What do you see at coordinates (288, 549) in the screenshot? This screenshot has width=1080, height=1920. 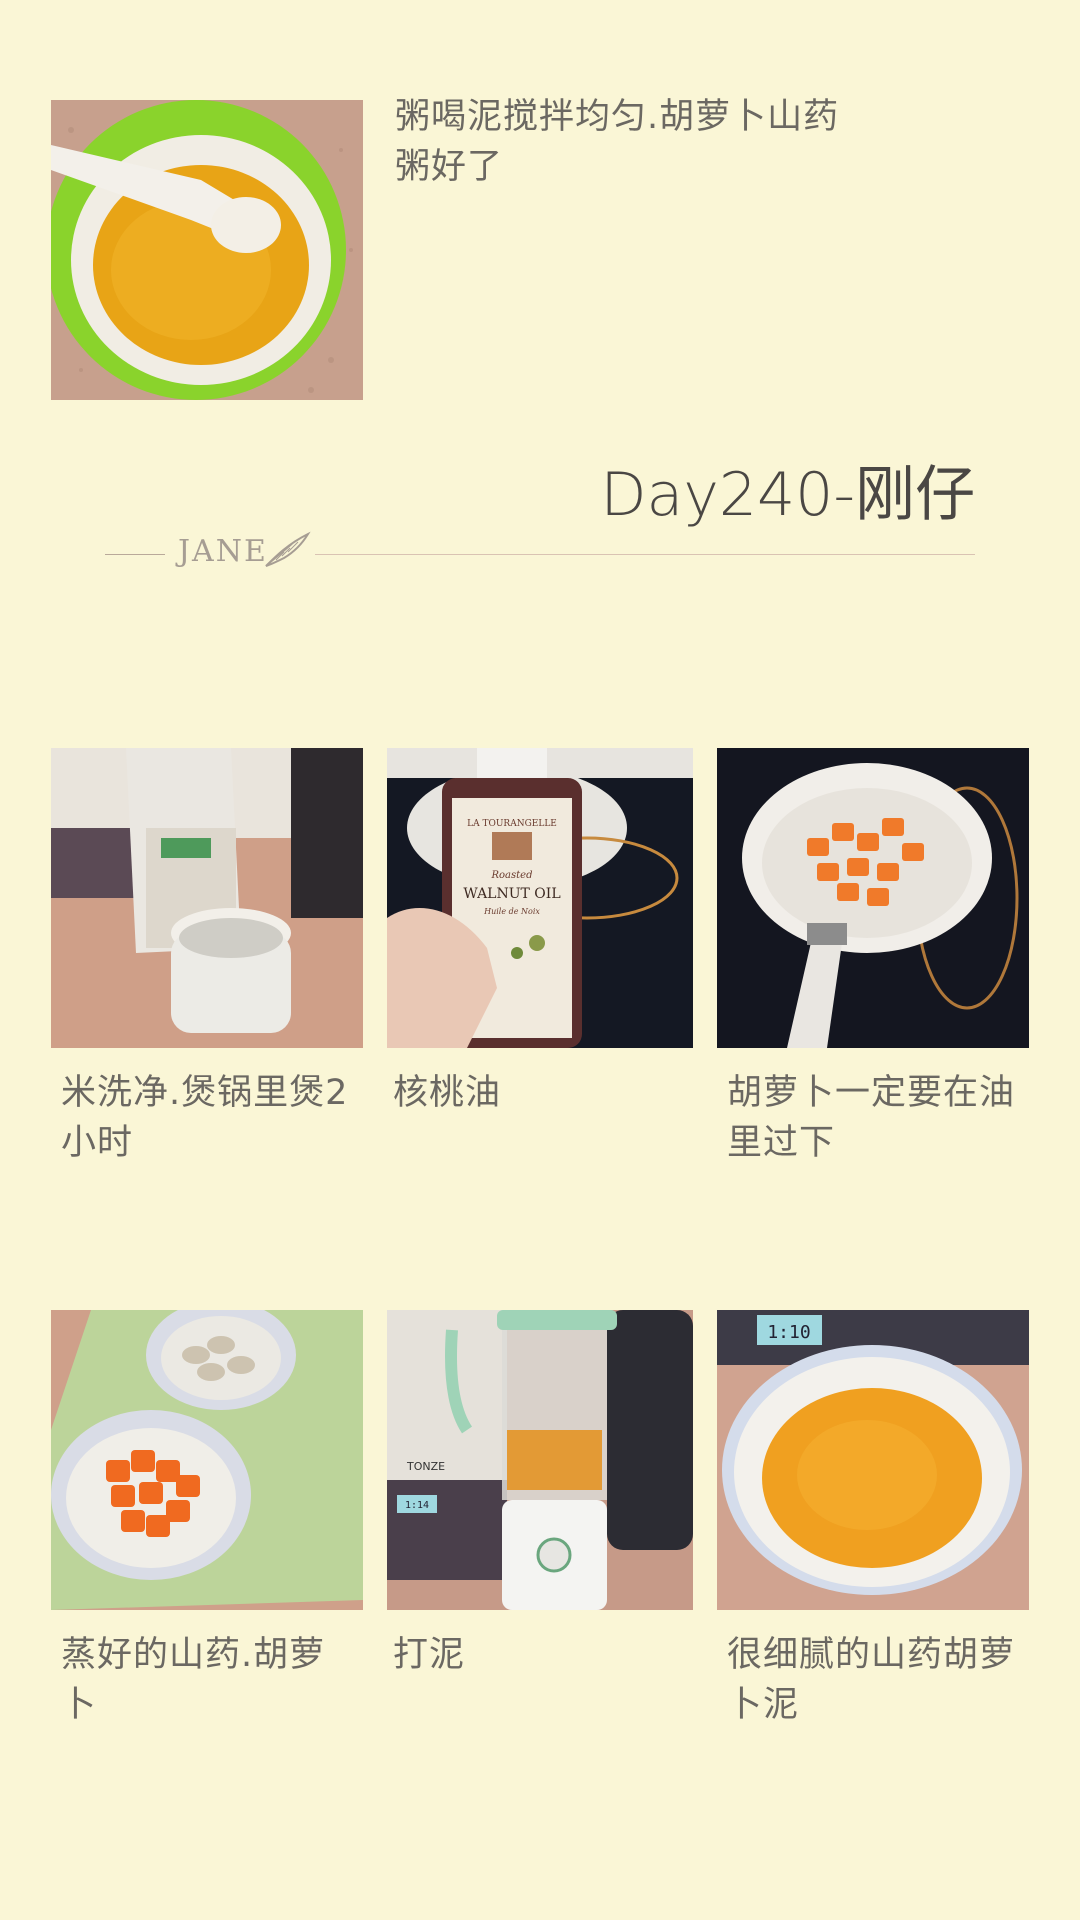 I see `feather-icon` at bounding box center [288, 549].